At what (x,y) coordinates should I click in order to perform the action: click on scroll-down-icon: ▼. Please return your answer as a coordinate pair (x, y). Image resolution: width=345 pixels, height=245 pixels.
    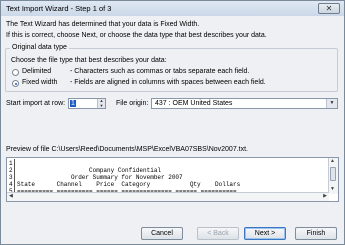
    Looking at the image, I should click on (332, 189).